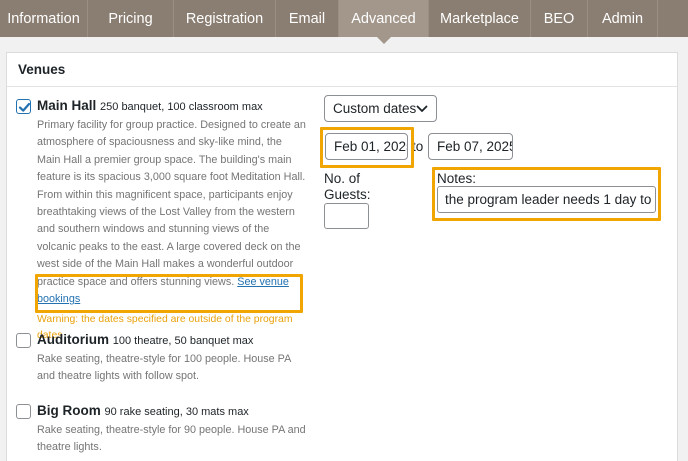  I want to click on guests-label: No. of Guests:, so click(347, 186).